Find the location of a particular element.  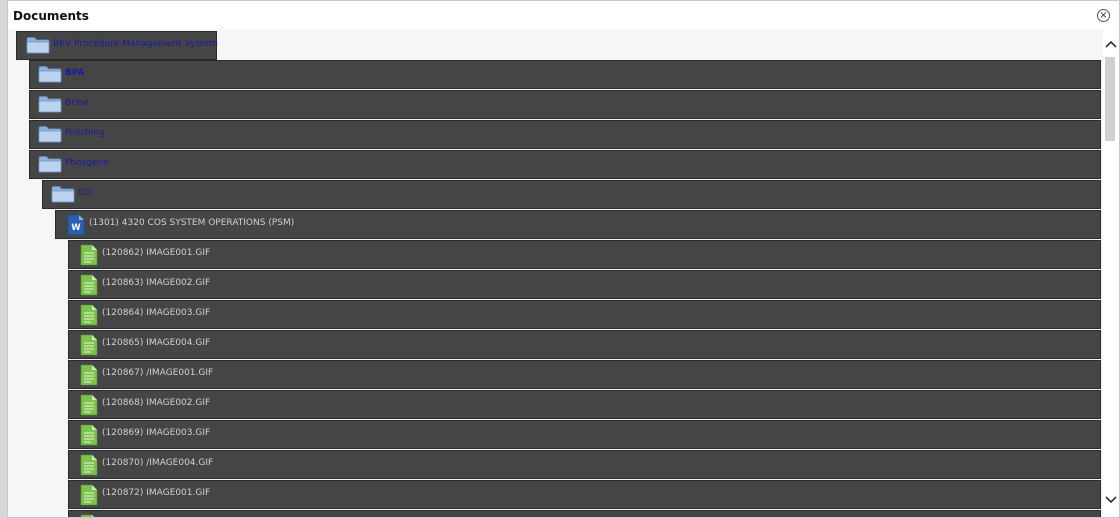

dialog-title: Documents is located at coordinates (51, 16).